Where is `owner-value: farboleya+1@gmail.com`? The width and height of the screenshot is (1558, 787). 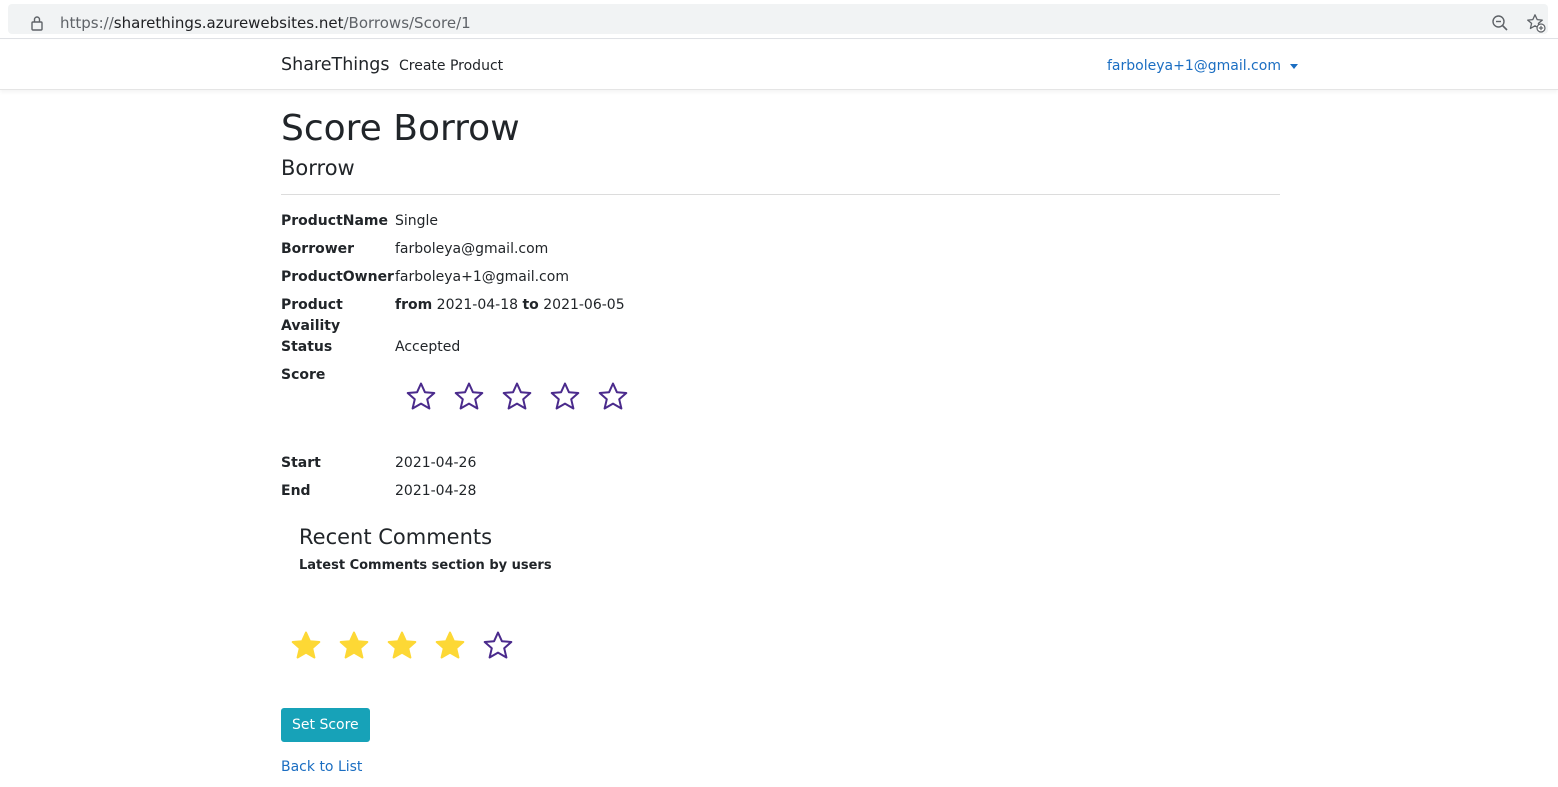
owner-value: farboleya+1@gmail.com is located at coordinates (482, 277).